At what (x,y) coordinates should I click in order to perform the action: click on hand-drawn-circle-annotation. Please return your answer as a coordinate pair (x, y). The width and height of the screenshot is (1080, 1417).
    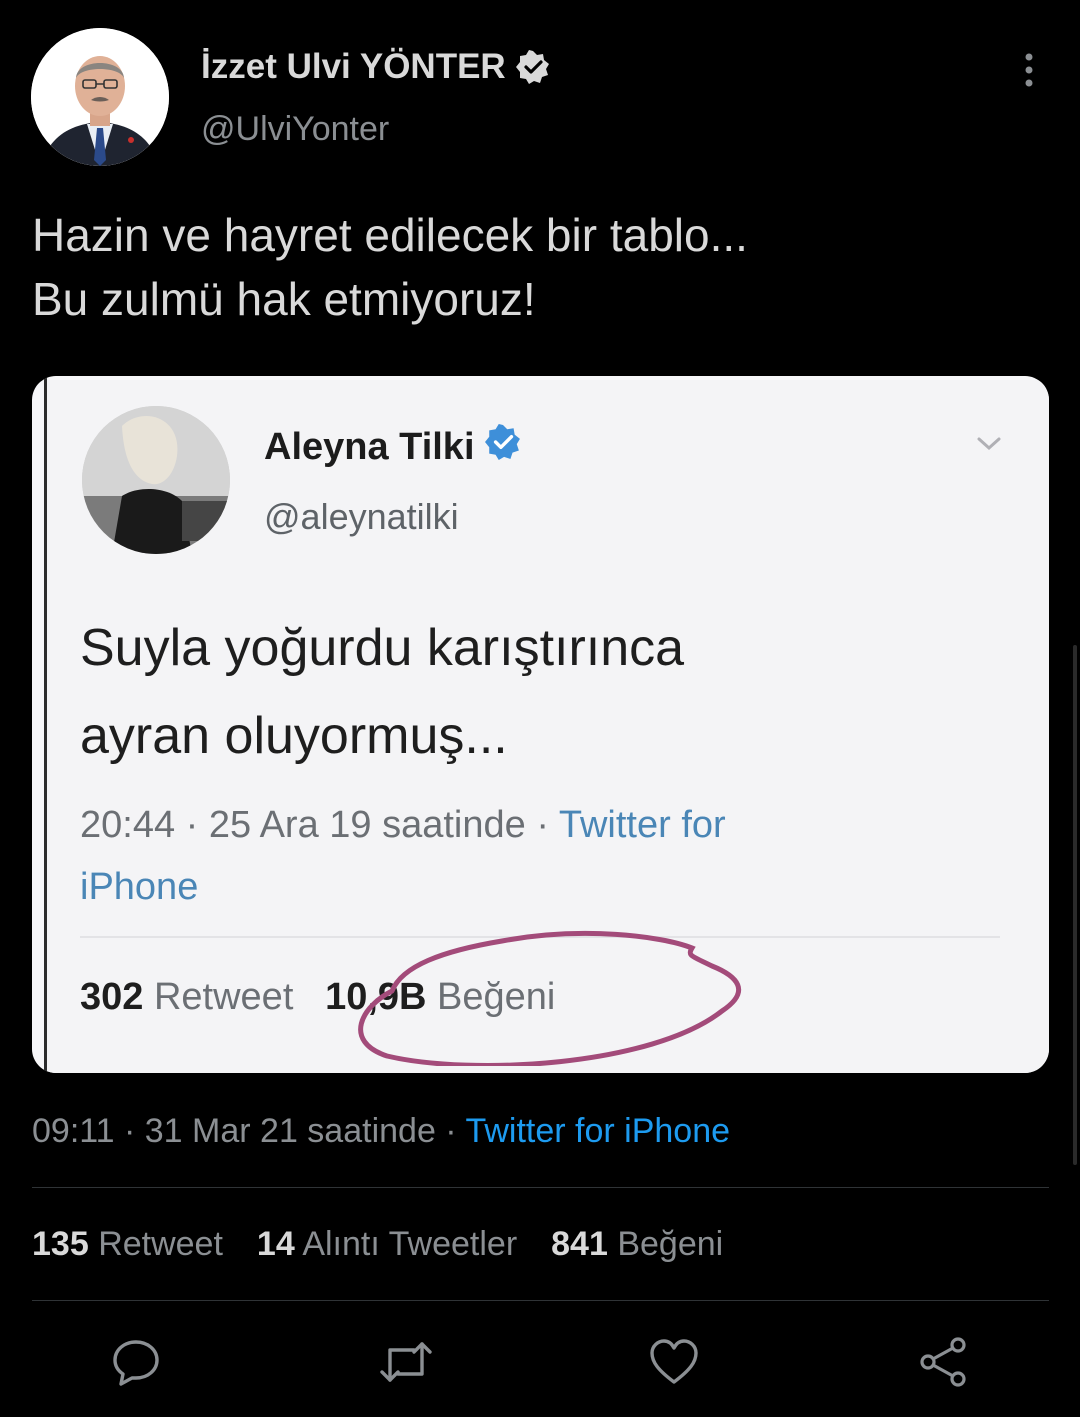
    Looking at the image, I should click on (547, 982).